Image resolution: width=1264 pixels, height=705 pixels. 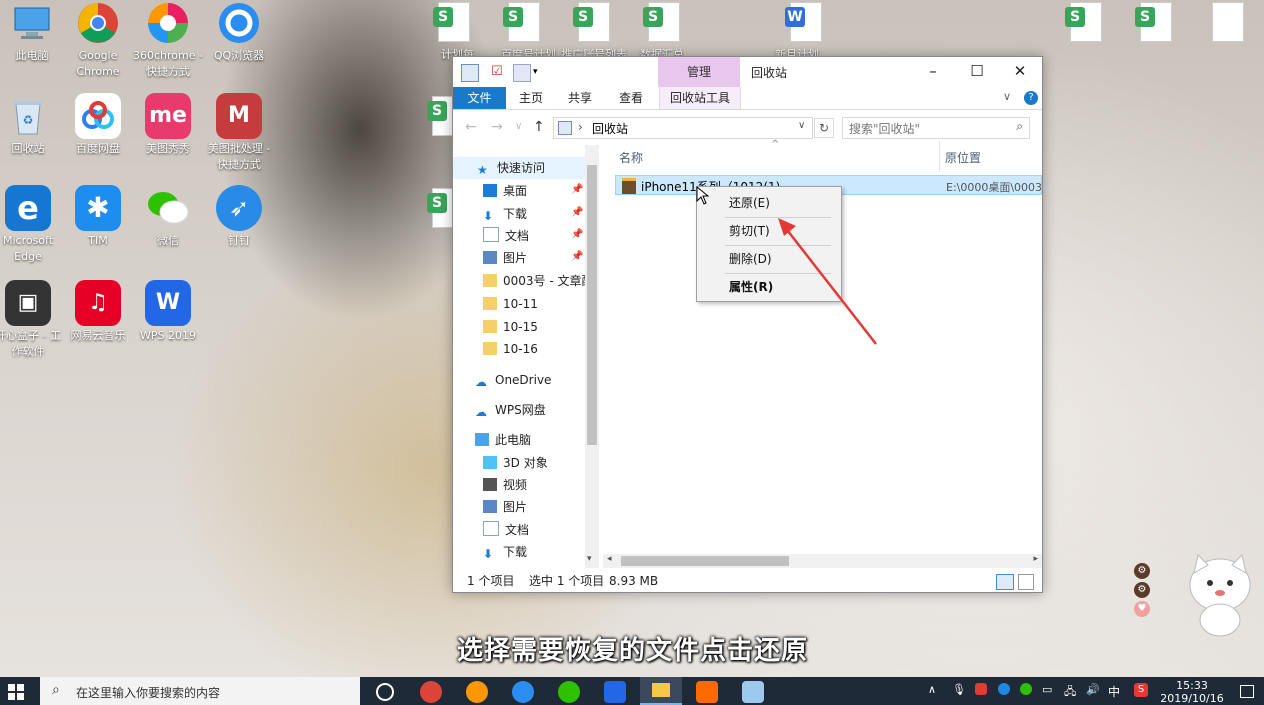 What do you see at coordinates (239, 217) in the screenshot?
I see `desktop-icon-dingtalk: ➶ 钉钉` at bounding box center [239, 217].